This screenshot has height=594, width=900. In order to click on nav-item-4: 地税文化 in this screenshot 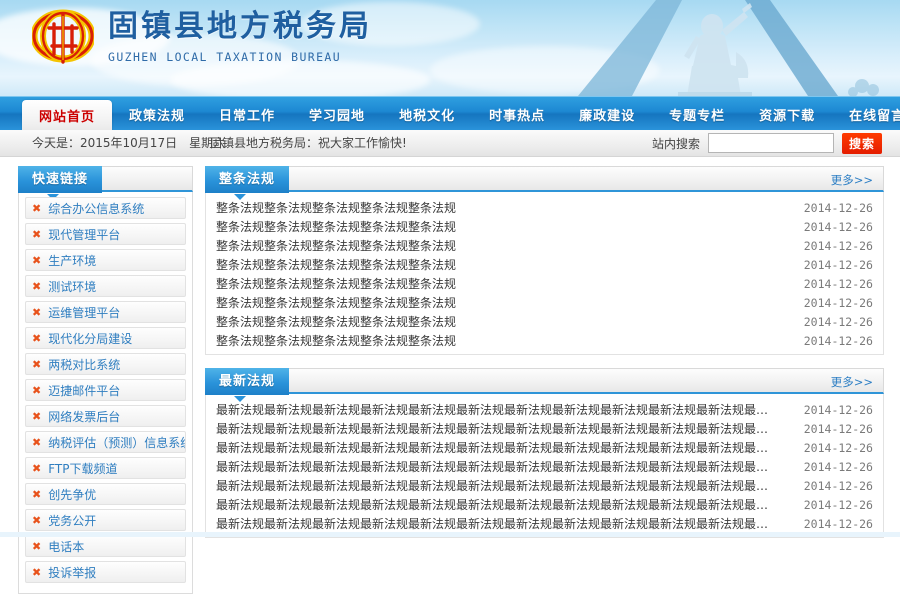, I will do `click(427, 114)`.